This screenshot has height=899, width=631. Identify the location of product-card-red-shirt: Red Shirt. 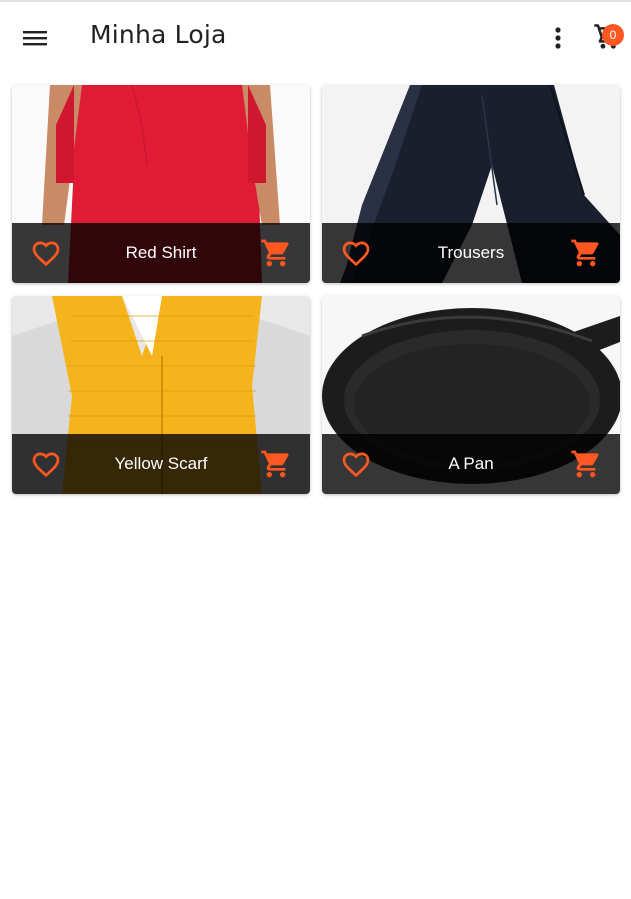
(161, 184).